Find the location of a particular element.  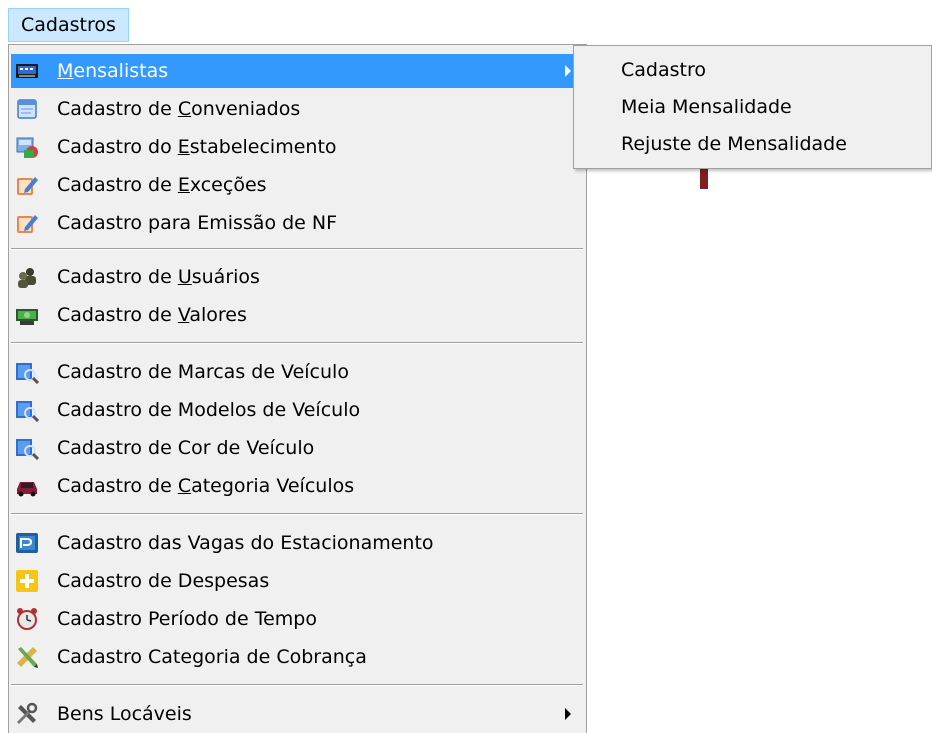

menu-item-marcas-veiculo: Cadastro de Marcas de Veículo is located at coordinates (297, 372).